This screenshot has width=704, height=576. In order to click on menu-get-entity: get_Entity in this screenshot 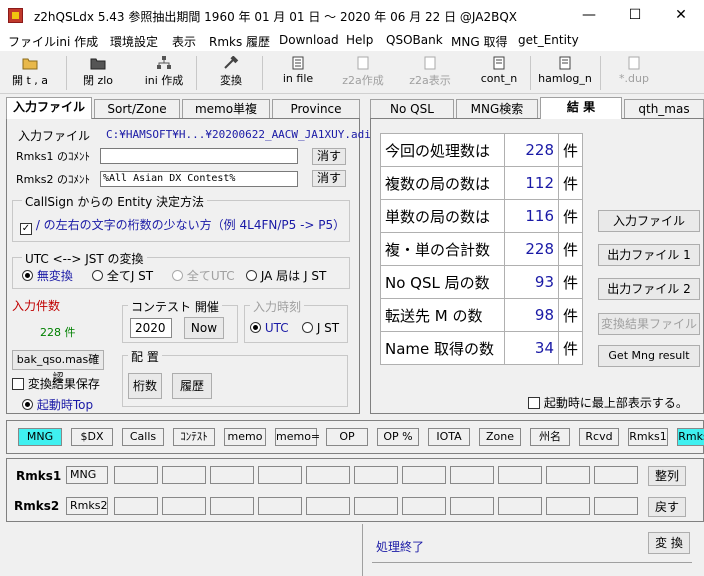, I will do `click(548, 40)`.